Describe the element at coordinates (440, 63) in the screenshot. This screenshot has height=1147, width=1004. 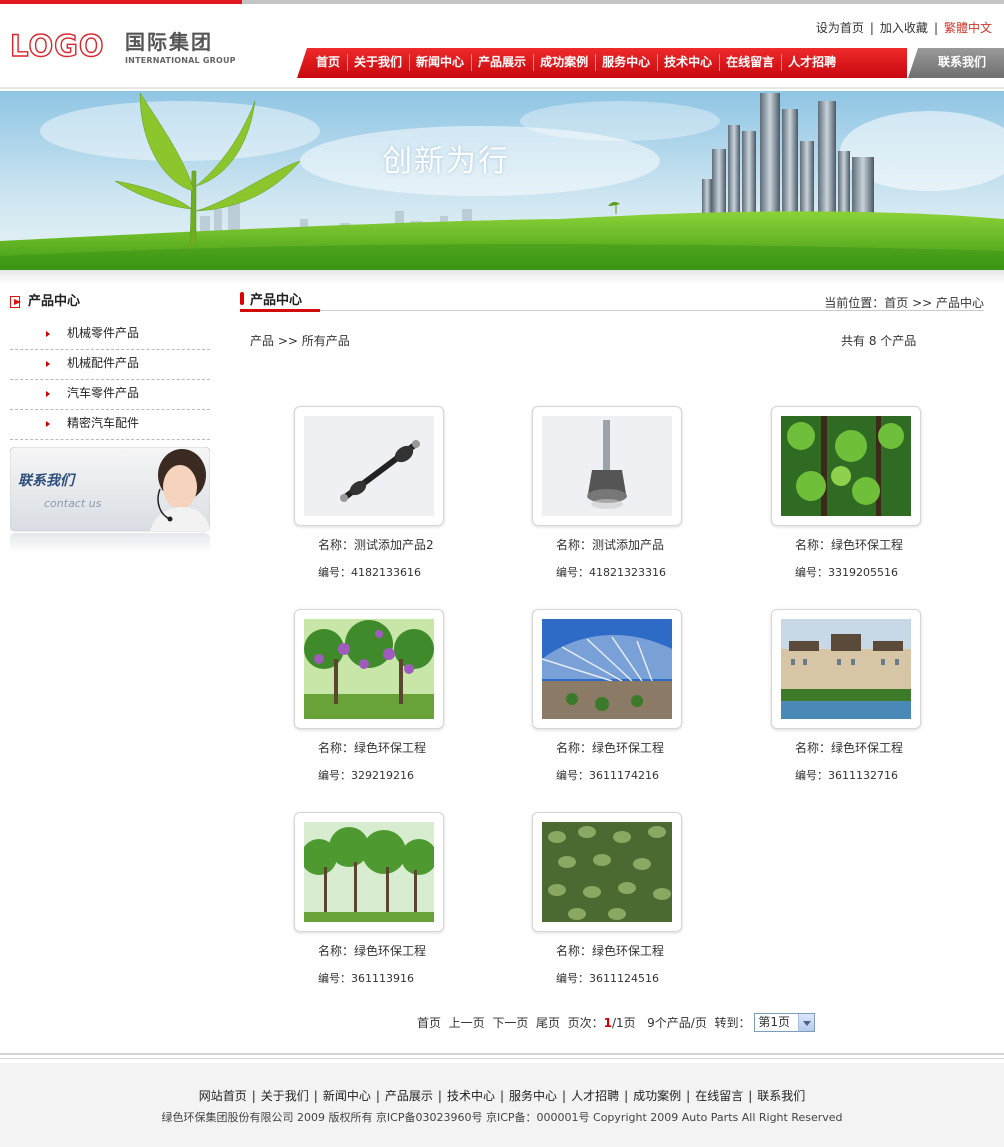
I see `nav-item-news: 新闻中心` at that location.